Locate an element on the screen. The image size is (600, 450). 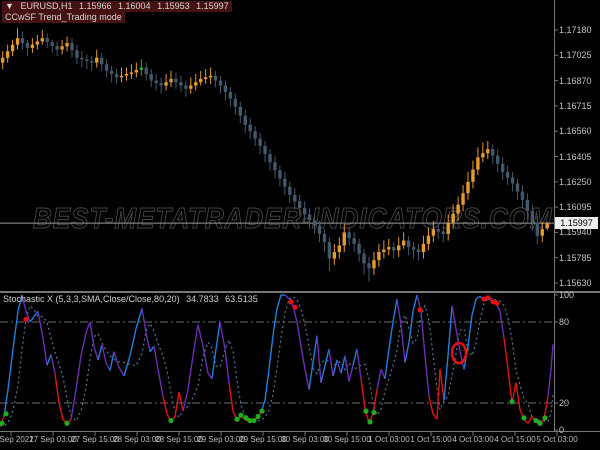
current-price-tag: 1.15997 is located at coordinates (576, 223).